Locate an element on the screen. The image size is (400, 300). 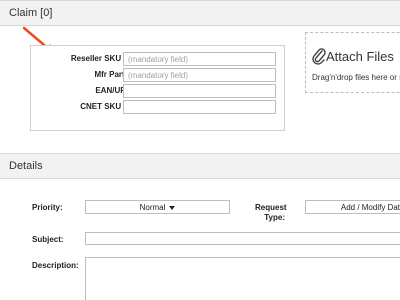
description-label: Description: is located at coordinates (55, 265).